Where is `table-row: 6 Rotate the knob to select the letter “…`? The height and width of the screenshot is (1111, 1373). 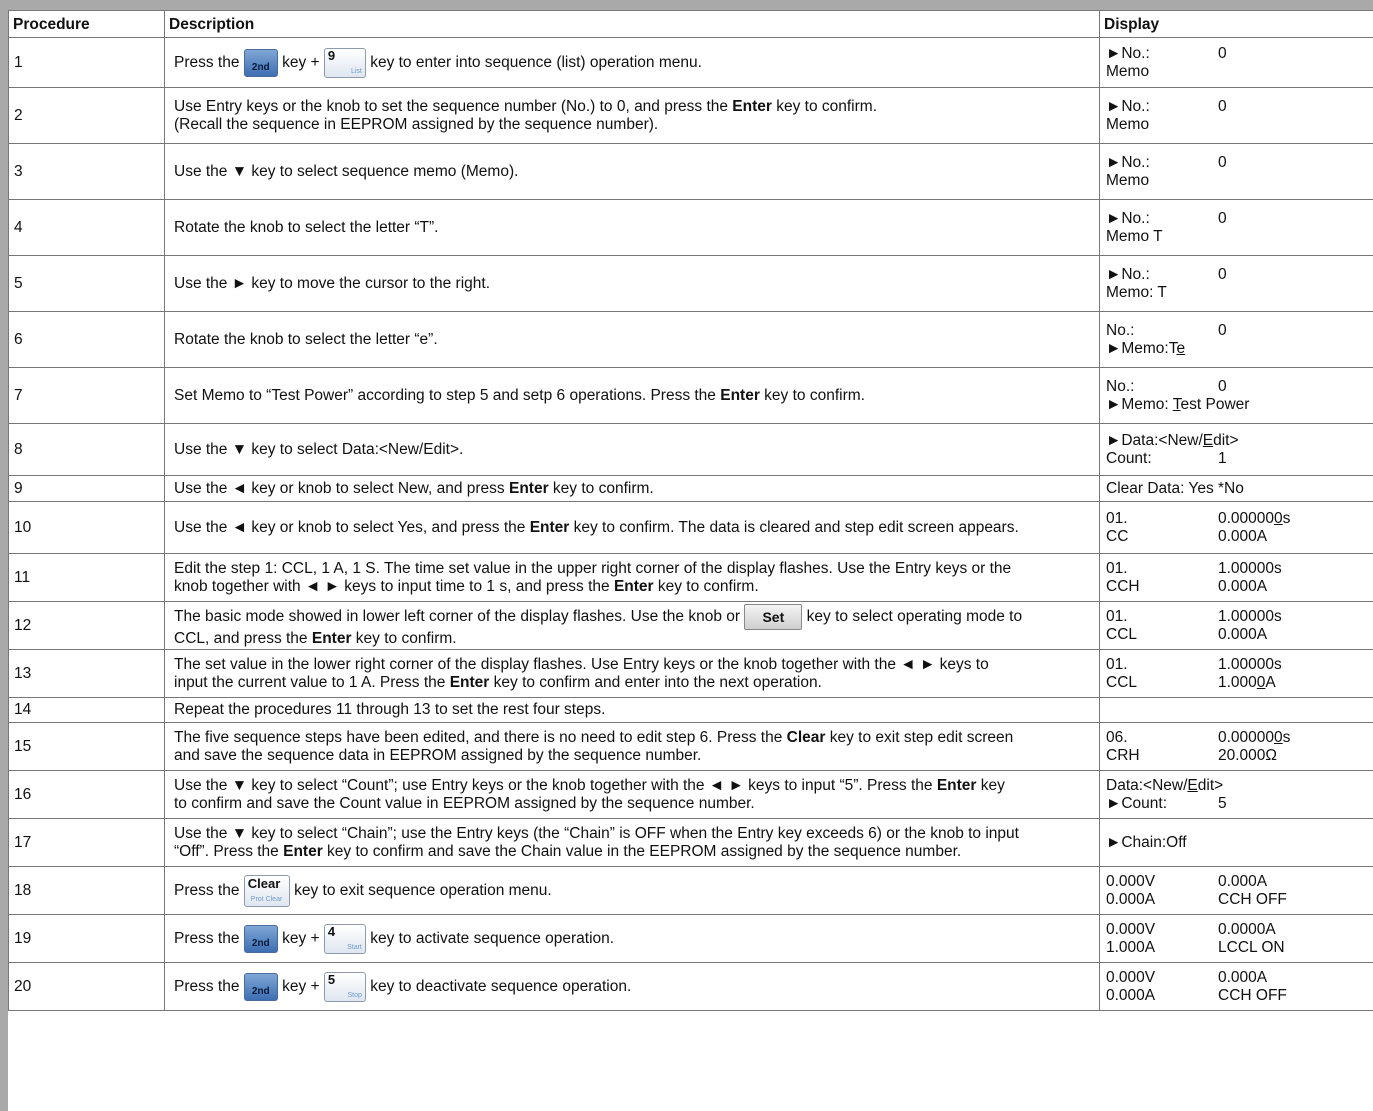 table-row: 6 Rotate the knob to select the letter “… is located at coordinates (690, 339).